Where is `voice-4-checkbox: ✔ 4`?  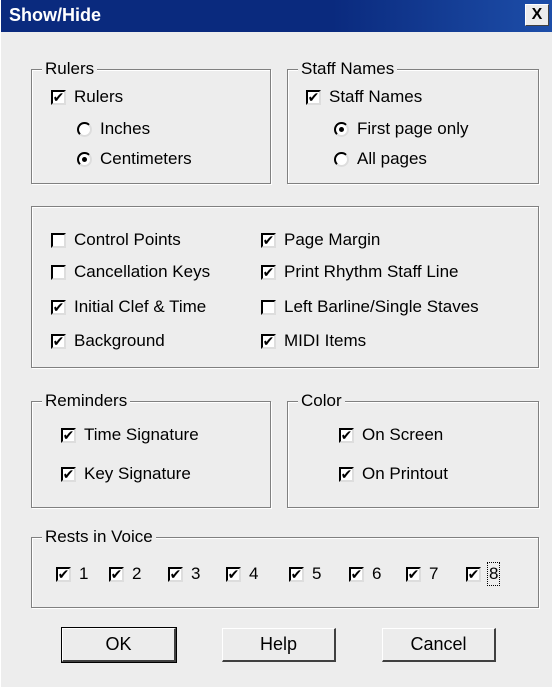
voice-4-checkbox: ✔ 4 is located at coordinates (242, 574).